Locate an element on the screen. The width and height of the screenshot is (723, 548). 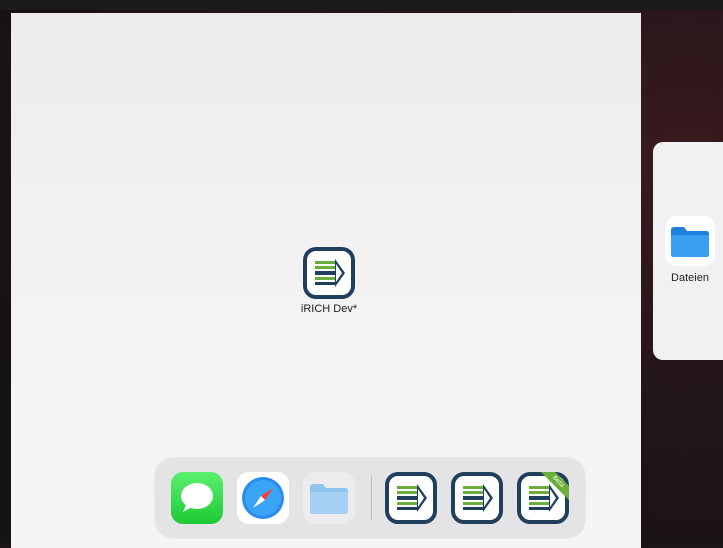
dock-divider is located at coordinates (371, 498).